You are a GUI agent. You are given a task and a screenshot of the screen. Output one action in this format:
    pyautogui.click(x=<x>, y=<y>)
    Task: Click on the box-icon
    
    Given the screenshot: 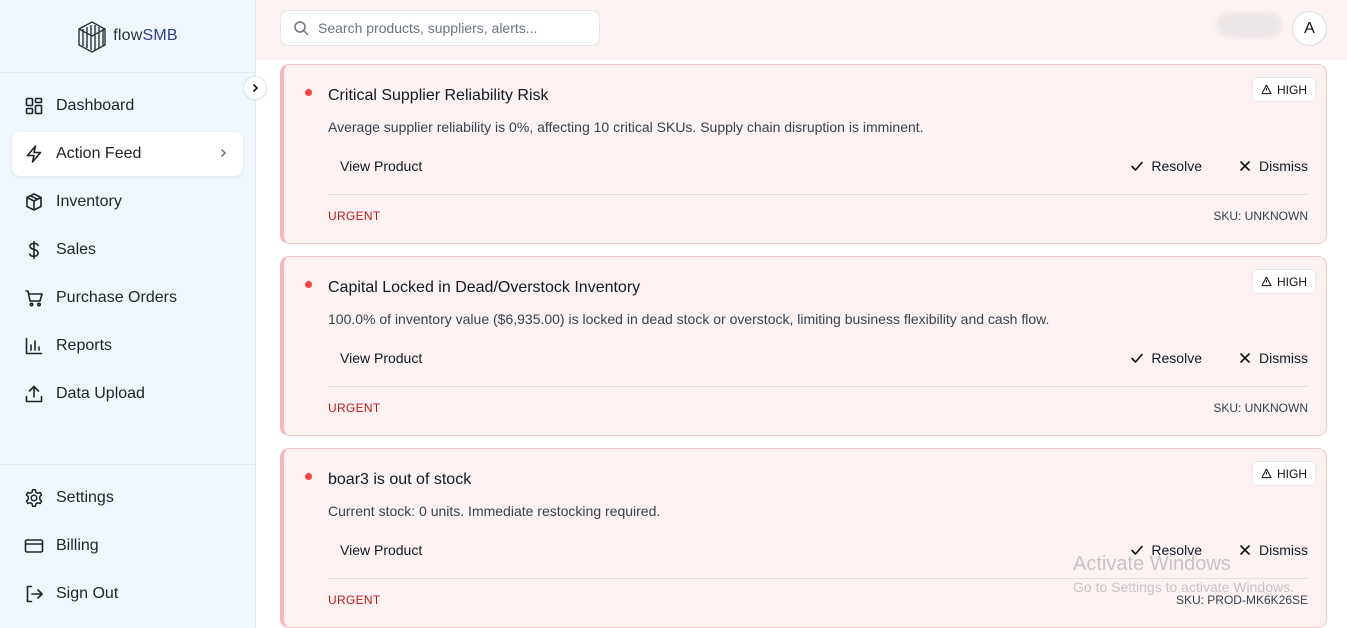 What is the action you would take?
    pyautogui.click(x=34, y=202)
    